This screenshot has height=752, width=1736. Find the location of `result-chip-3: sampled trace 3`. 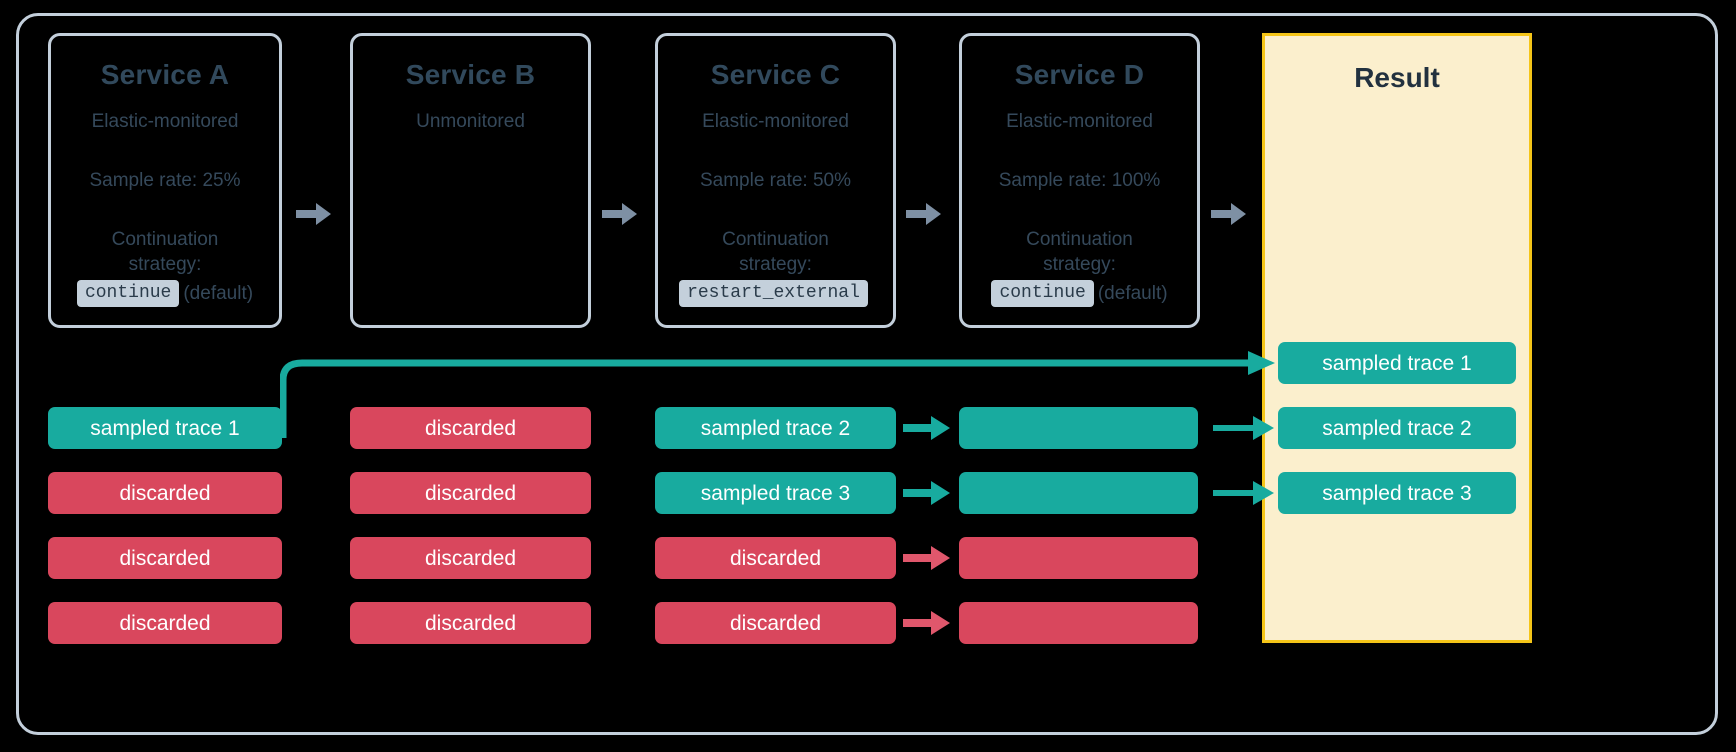

result-chip-3: sampled trace 3 is located at coordinates (1397, 493).